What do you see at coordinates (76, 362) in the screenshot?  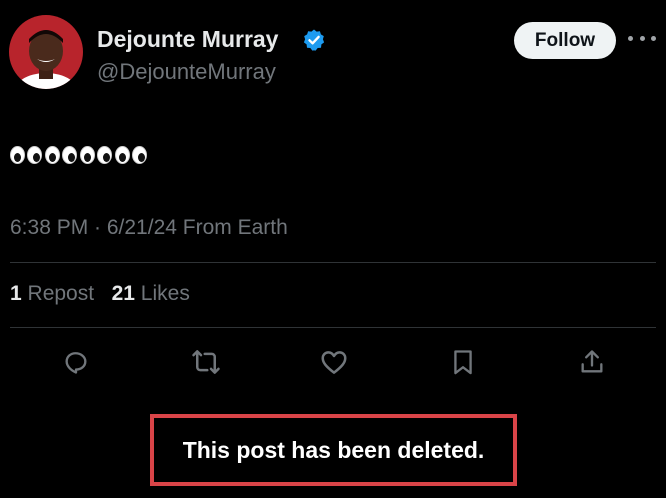 I see `reply-icon` at bounding box center [76, 362].